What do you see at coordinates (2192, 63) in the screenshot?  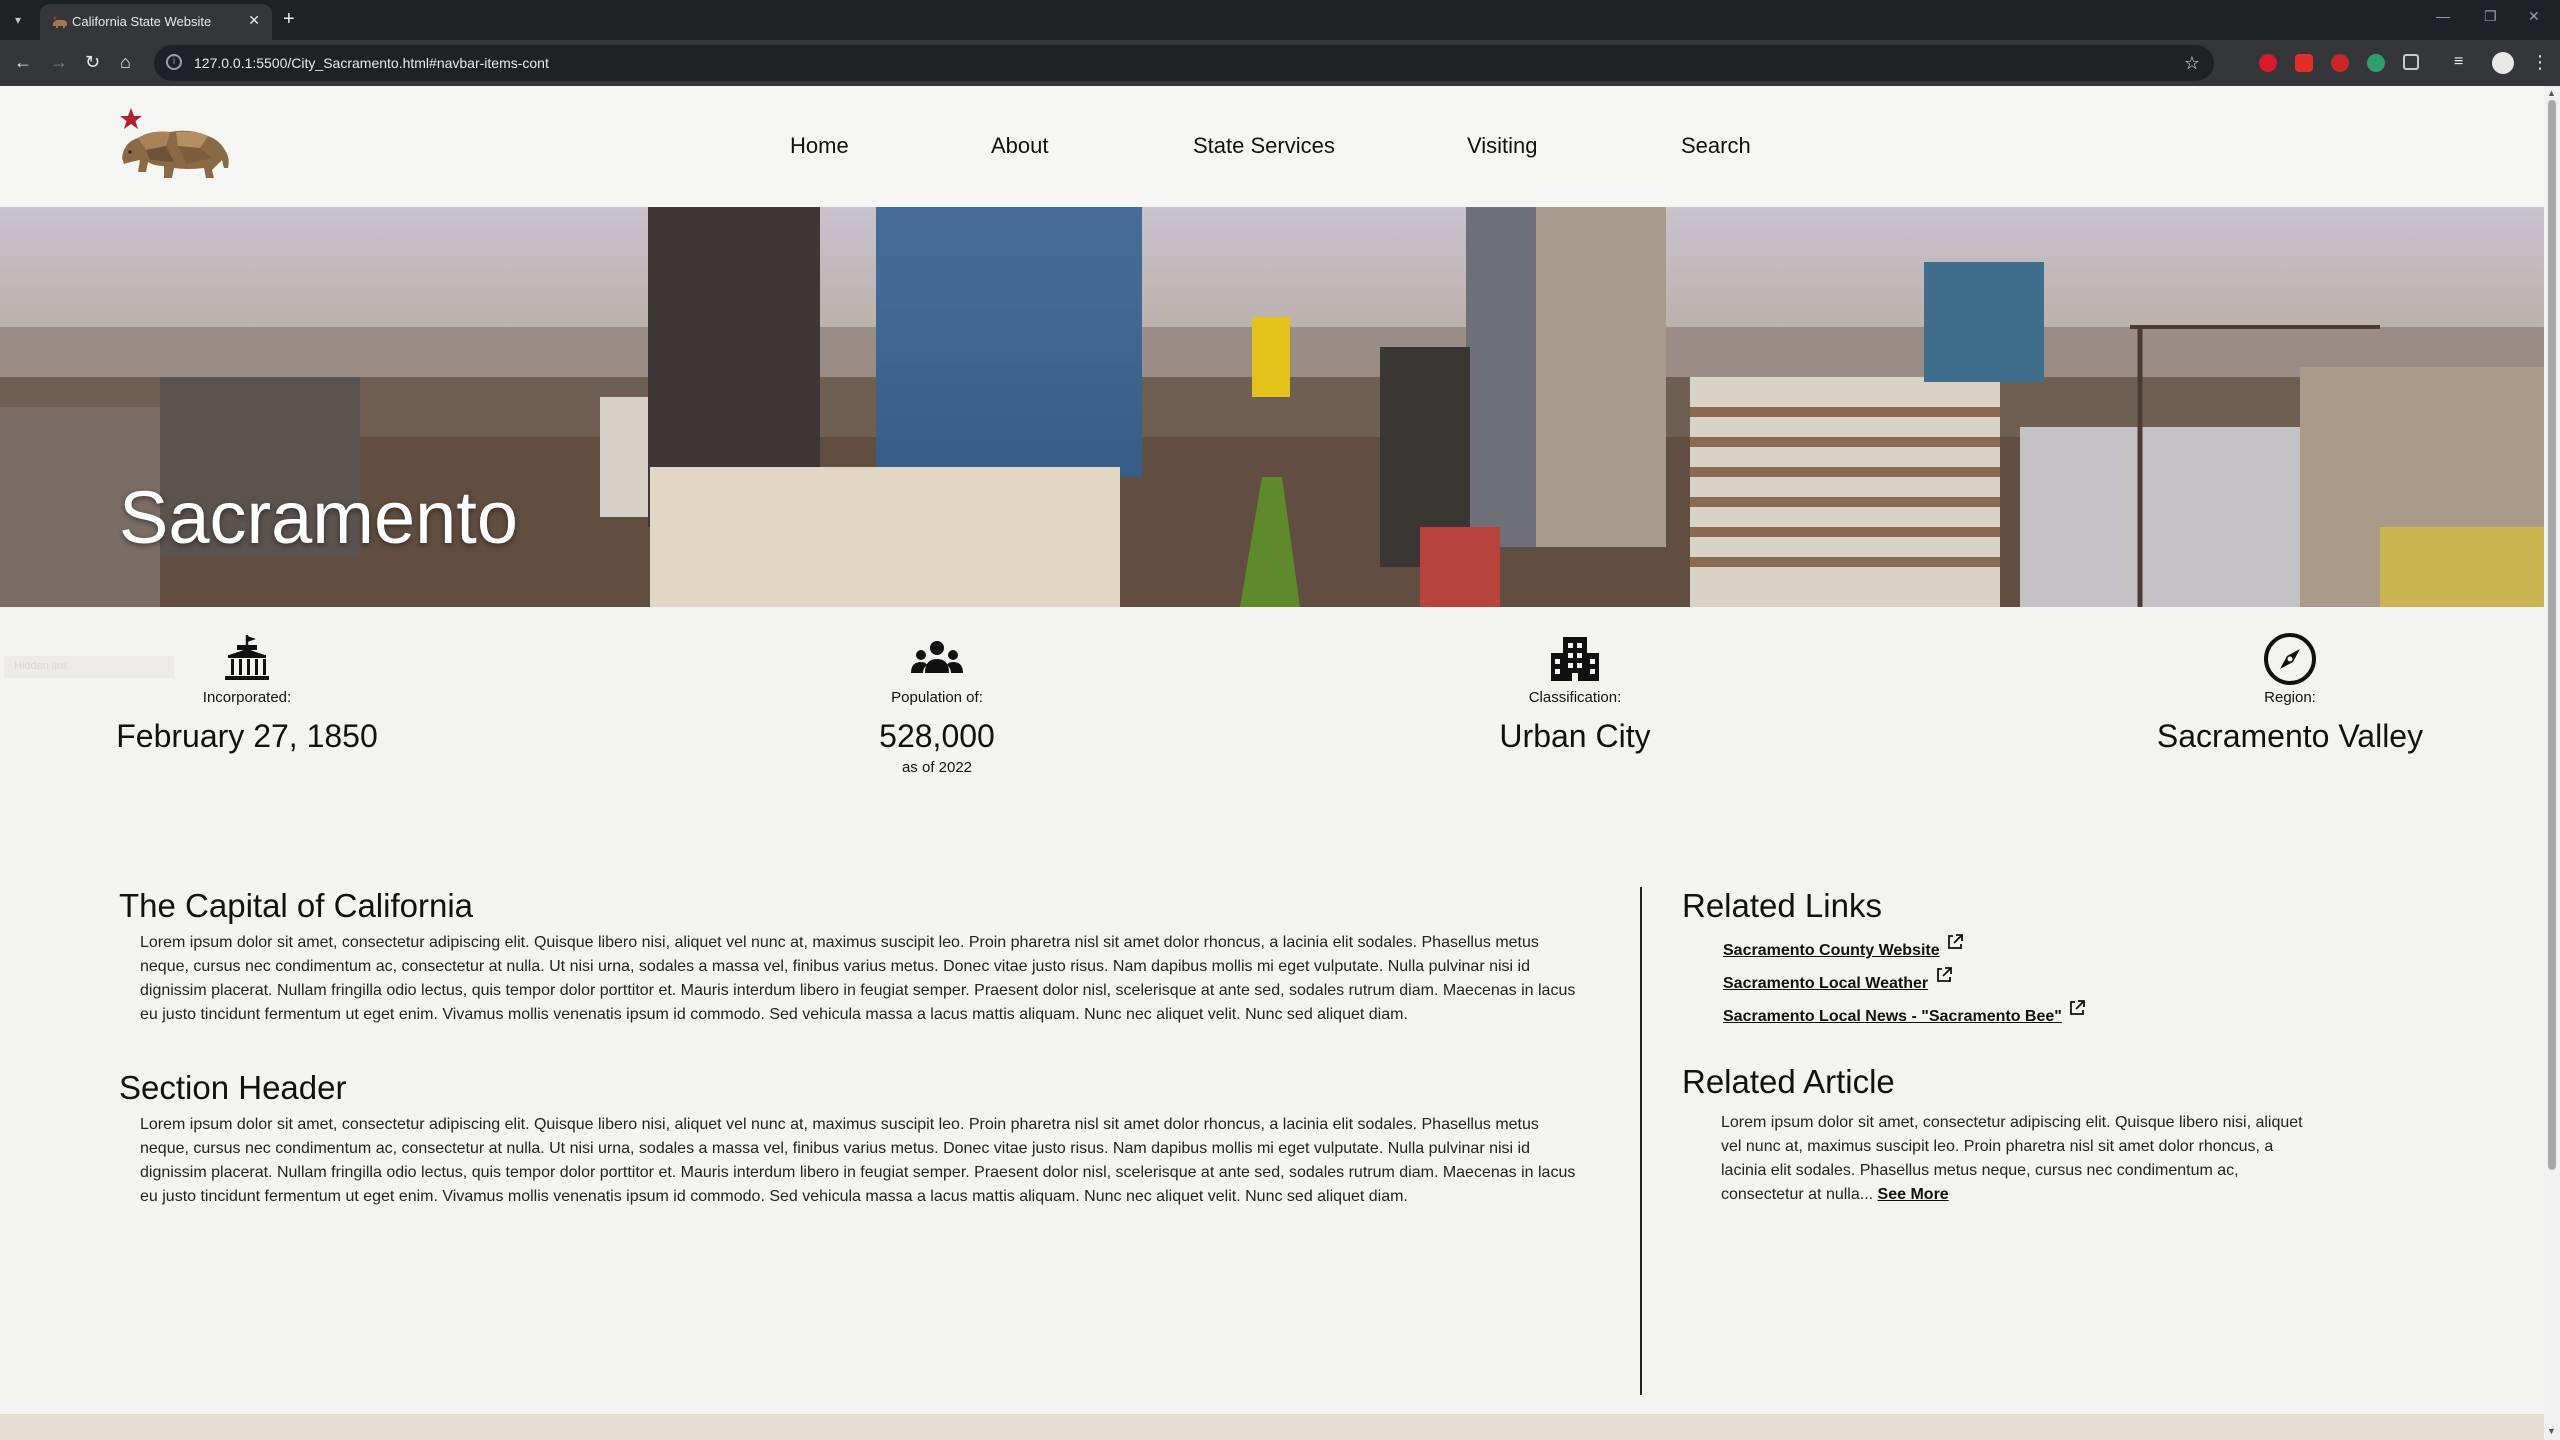 I see `bookmark-star-icon: ☆` at bounding box center [2192, 63].